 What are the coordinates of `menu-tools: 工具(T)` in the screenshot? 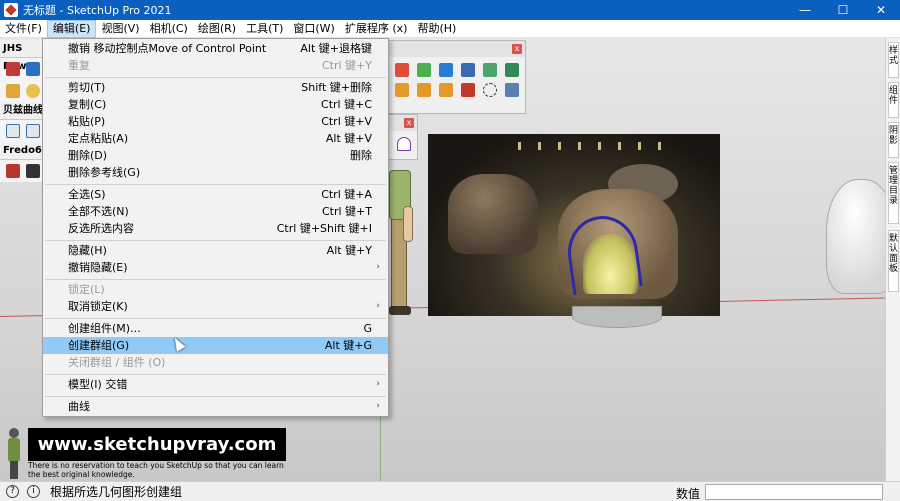 It's located at (264, 29).